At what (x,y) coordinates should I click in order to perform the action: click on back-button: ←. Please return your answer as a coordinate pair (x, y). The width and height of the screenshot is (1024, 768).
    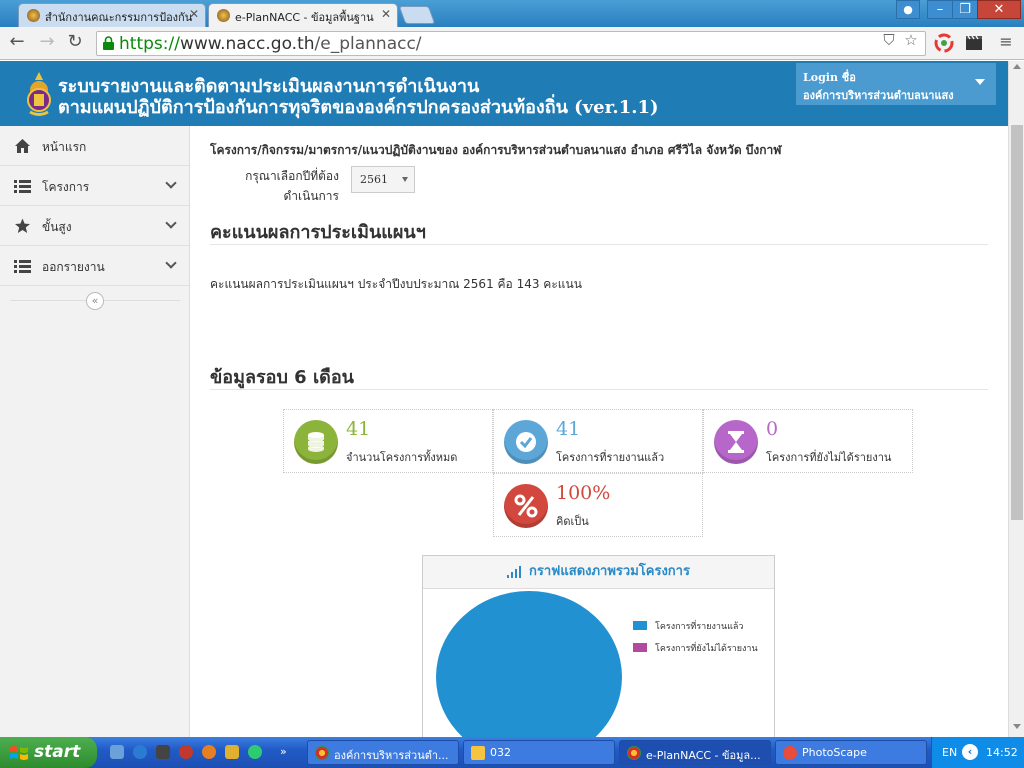
    Looking at the image, I should click on (17, 43).